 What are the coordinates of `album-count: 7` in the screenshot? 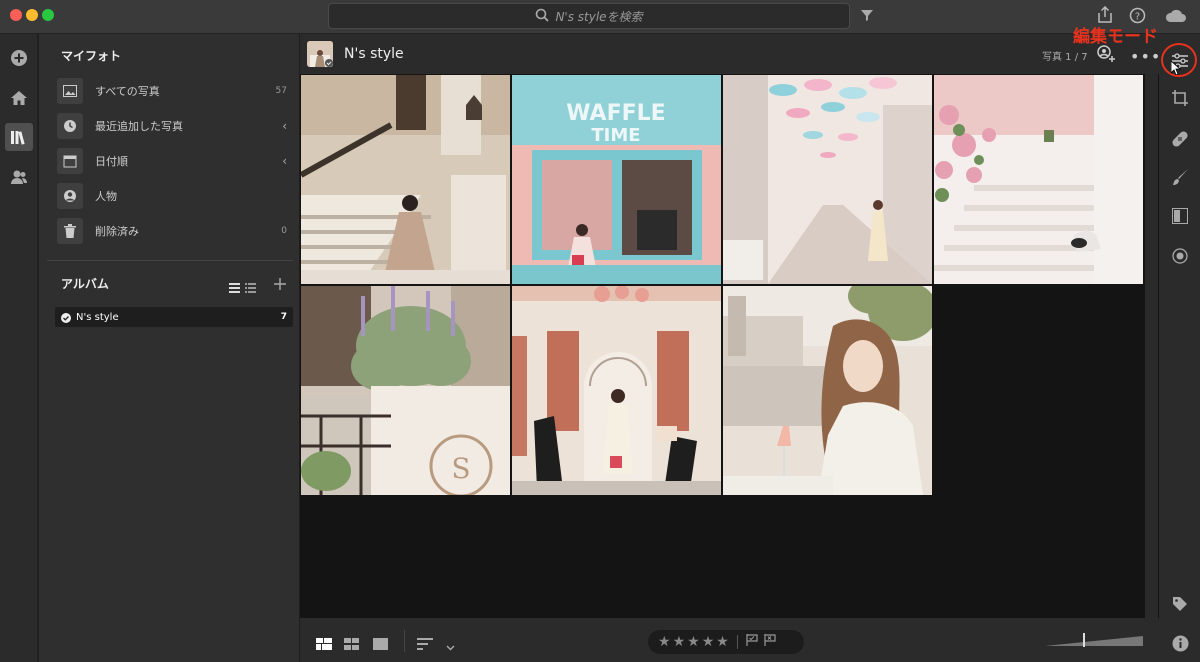 It's located at (283, 317).